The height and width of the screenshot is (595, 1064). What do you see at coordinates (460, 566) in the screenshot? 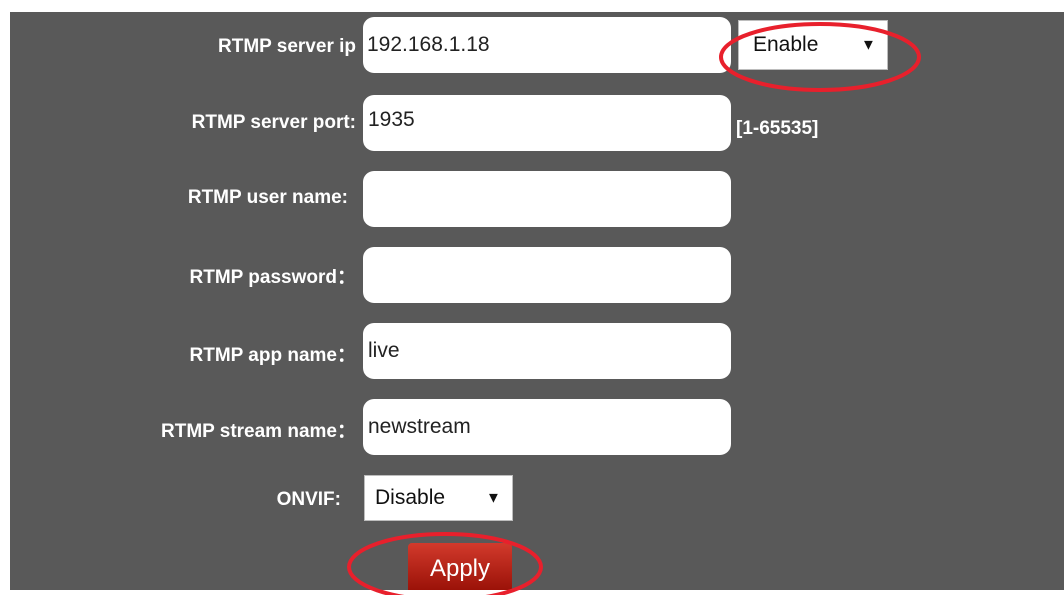
I see `apply-button: Apply` at bounding box center [460, 566].